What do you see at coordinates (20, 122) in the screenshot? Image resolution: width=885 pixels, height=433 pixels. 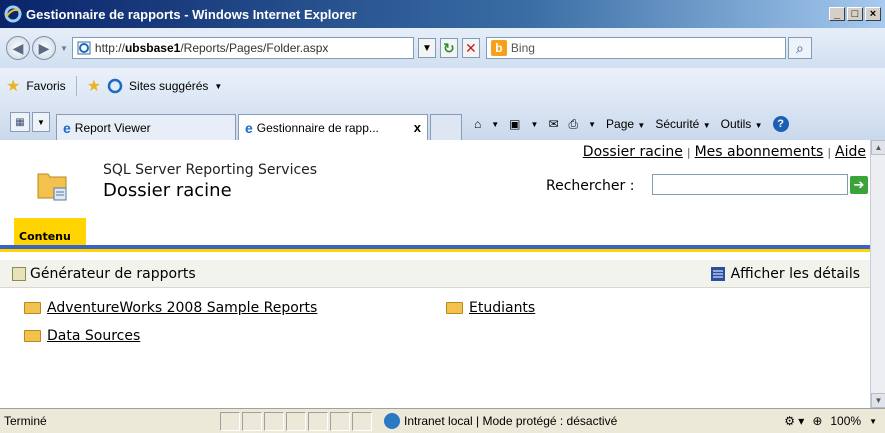 I see `quick-tabs-button: ▦` at bounding box center [20, 122].